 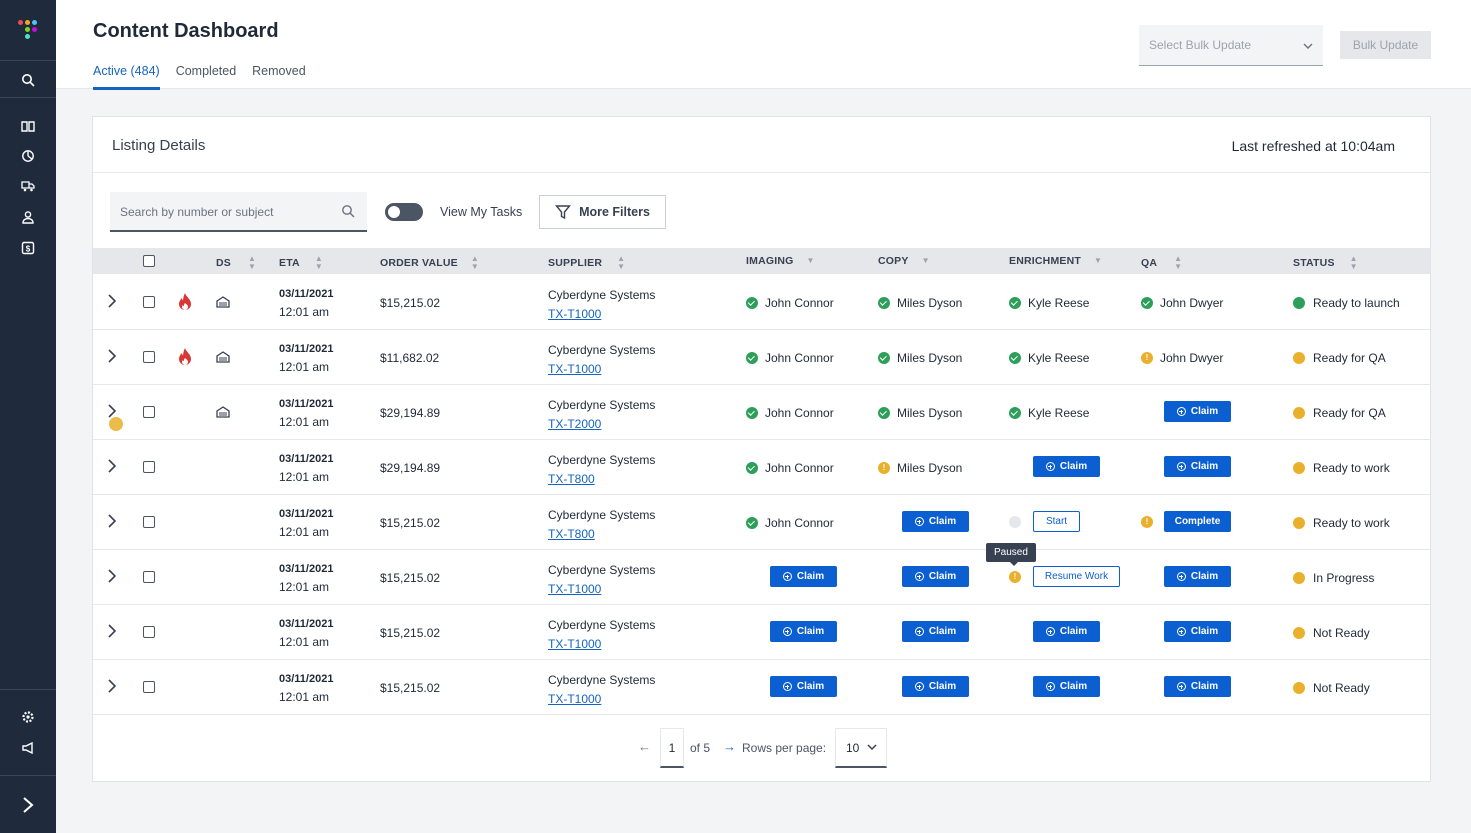 I want to click on resume-work-button: Resume Work, so click(x=1076, y=576).